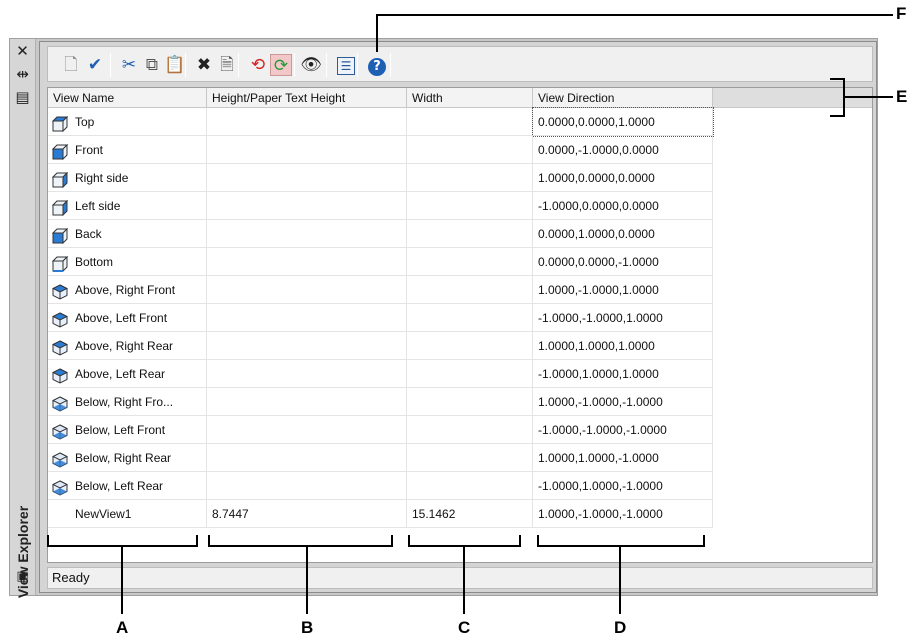 The image size is (922, 640). What do you see at coordinates (300, 541) in the screenshot?
I see `callout-b-bracket` at bounding box center [300, 541].